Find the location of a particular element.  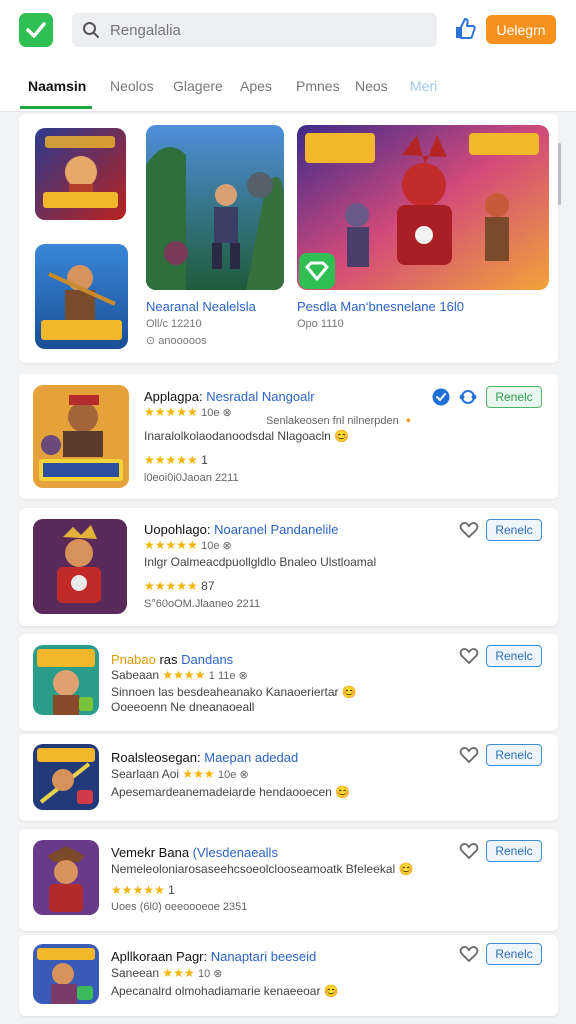

featured-footnote: ⊙ anooooos is located at coordinates (176, 341).